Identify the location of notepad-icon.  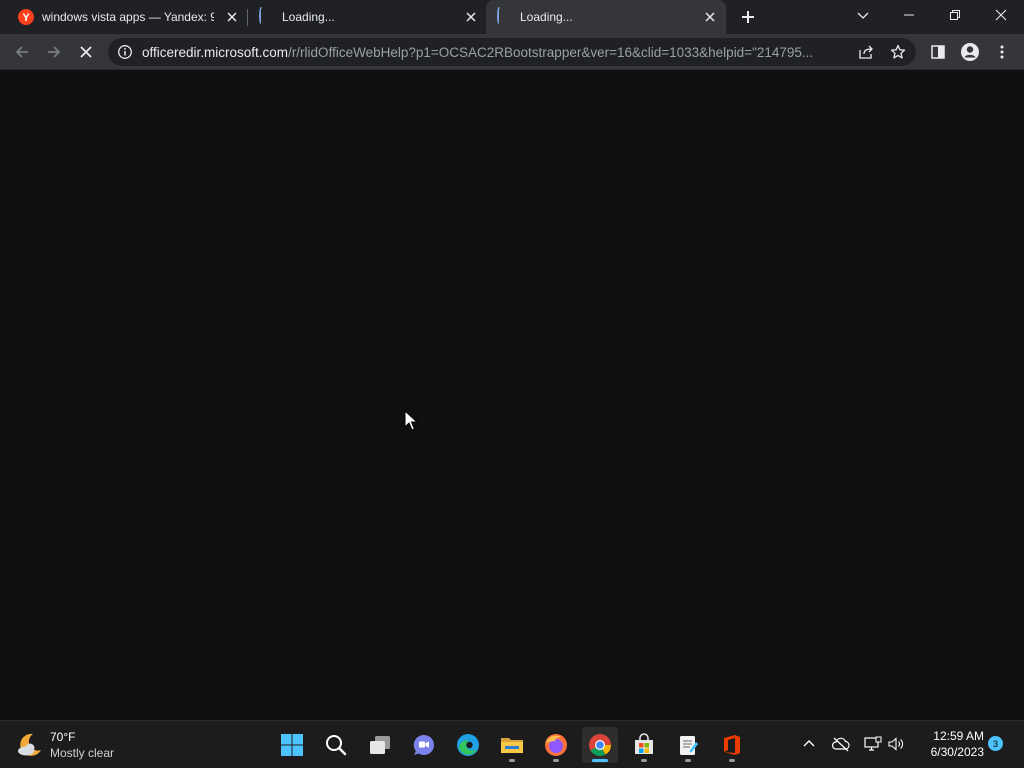
(689, 745).